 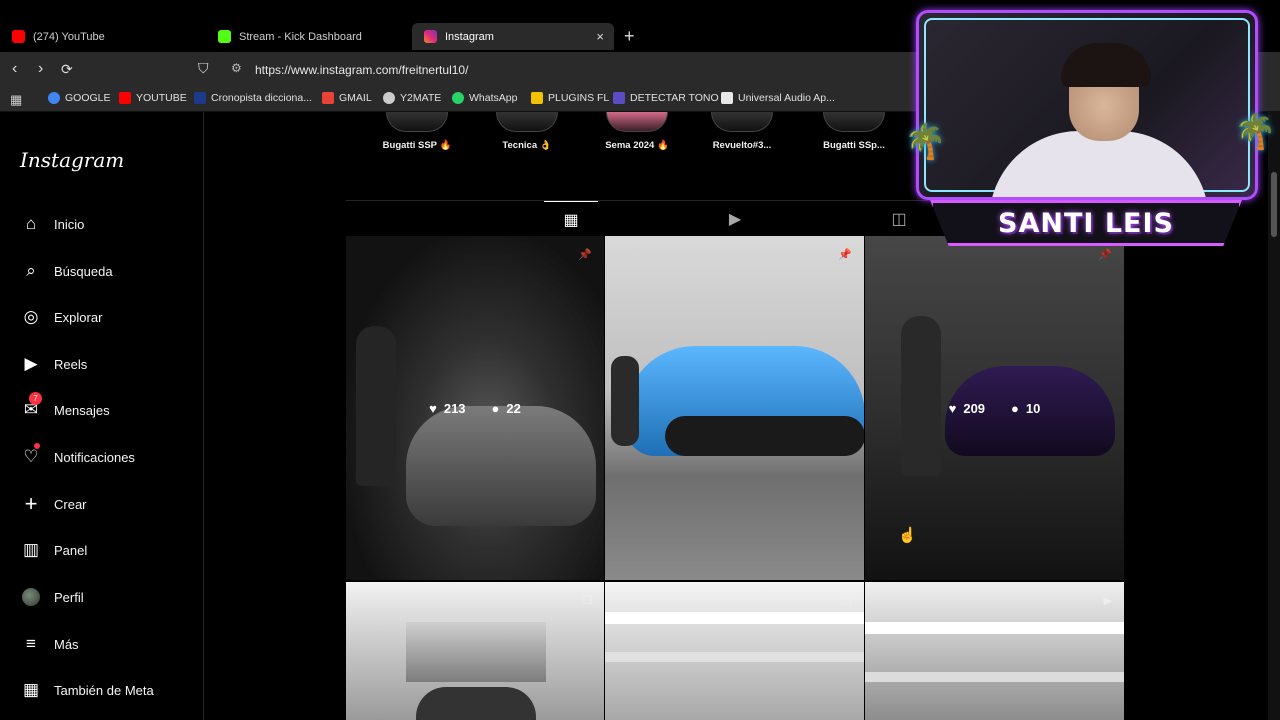 What do you see at coordinates (1026, 408) in the screenshot?
I see `comments-stat: ● 10` at bounding box center [1026, 408].